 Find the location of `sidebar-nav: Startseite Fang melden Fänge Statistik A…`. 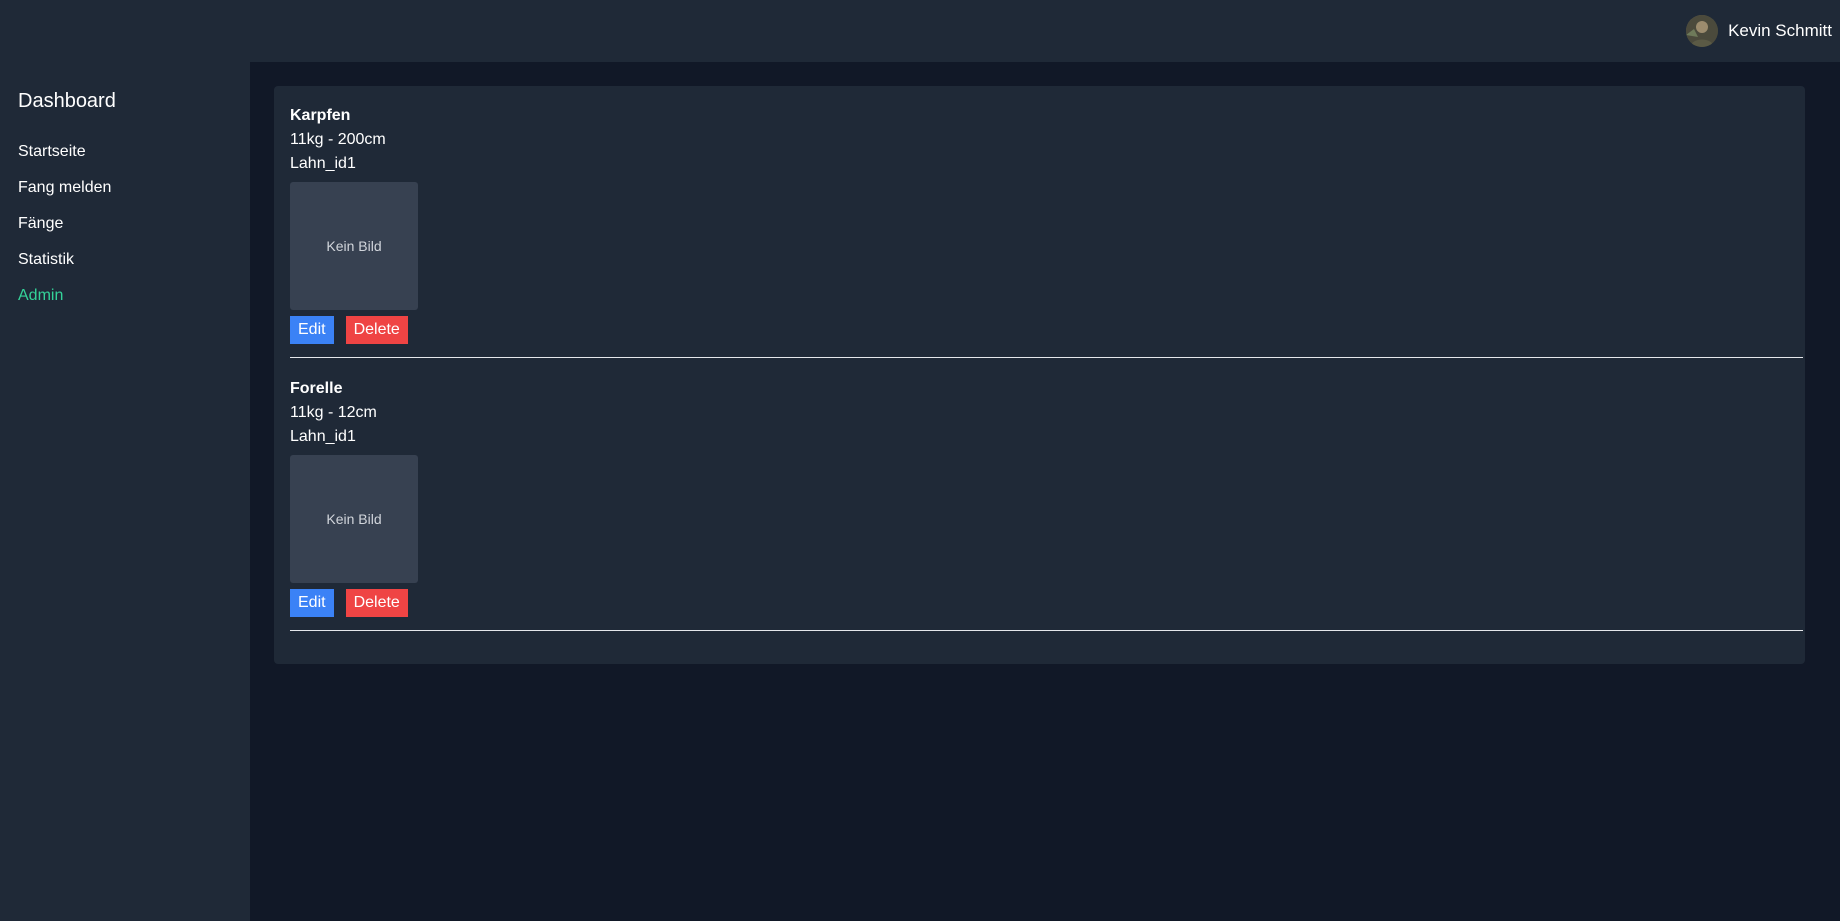

sidebar-nav: Startseite Fang melden Fänge Statistik A… is located at coordinates (64, 232).